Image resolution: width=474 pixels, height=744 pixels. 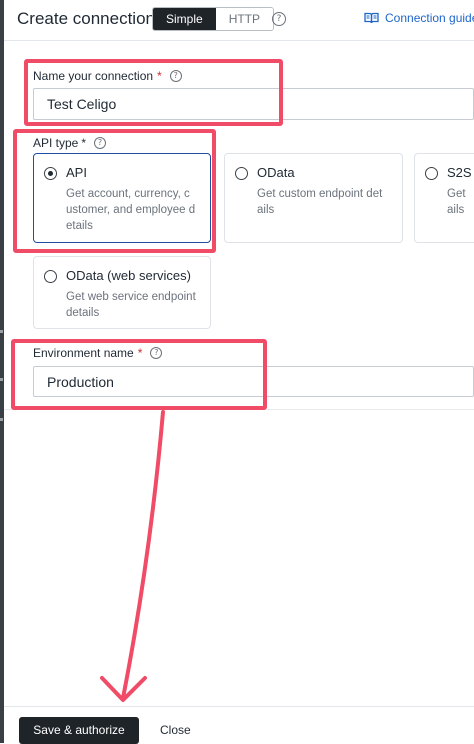 What do you see at coordinates (82, 104) in the screenshot?
I see `connection-name-value: Test Celigo` at bounding box center [82, 104].